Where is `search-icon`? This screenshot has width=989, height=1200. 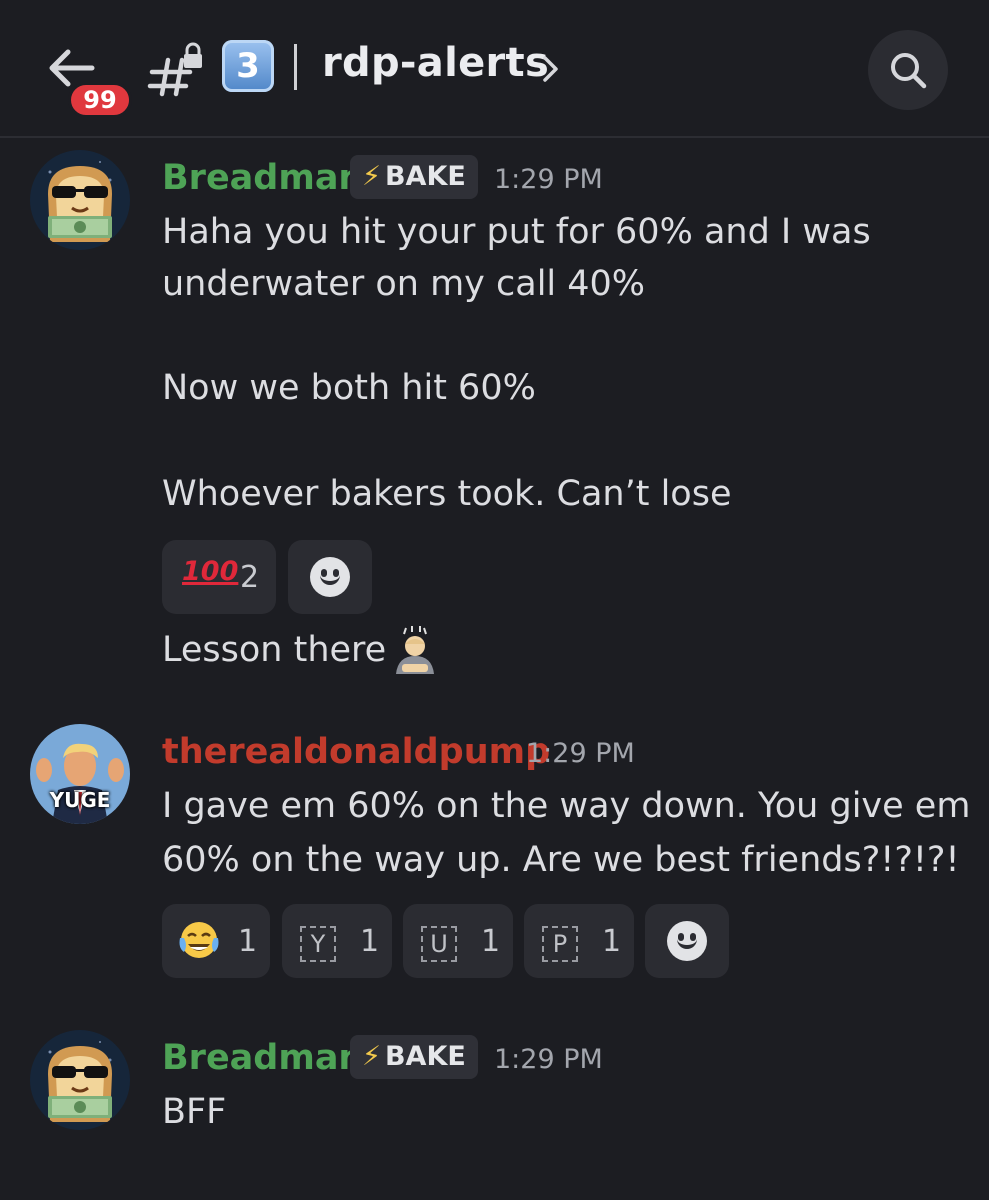 search-icon is located at coordinates (909, 71).